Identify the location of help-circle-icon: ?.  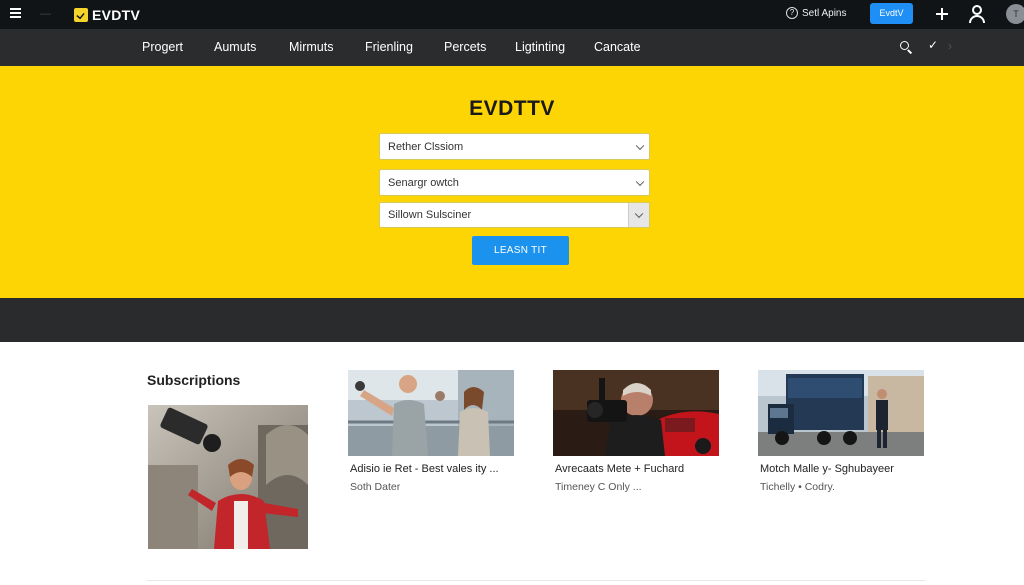
(792, 13).